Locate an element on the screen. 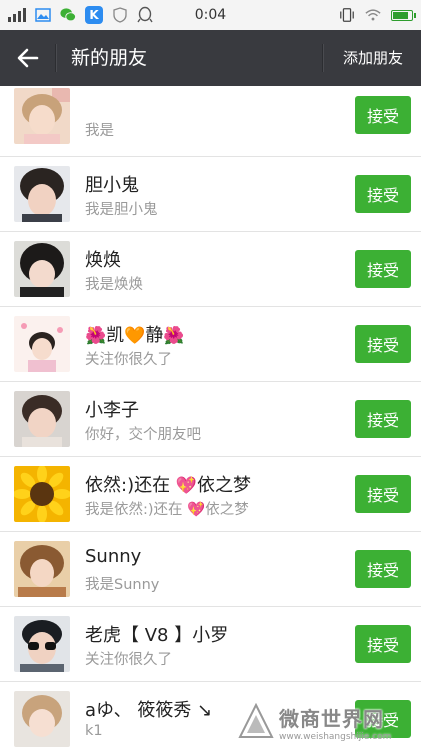  heart-emoji: 🧡 is located at coordinates (135, 336).